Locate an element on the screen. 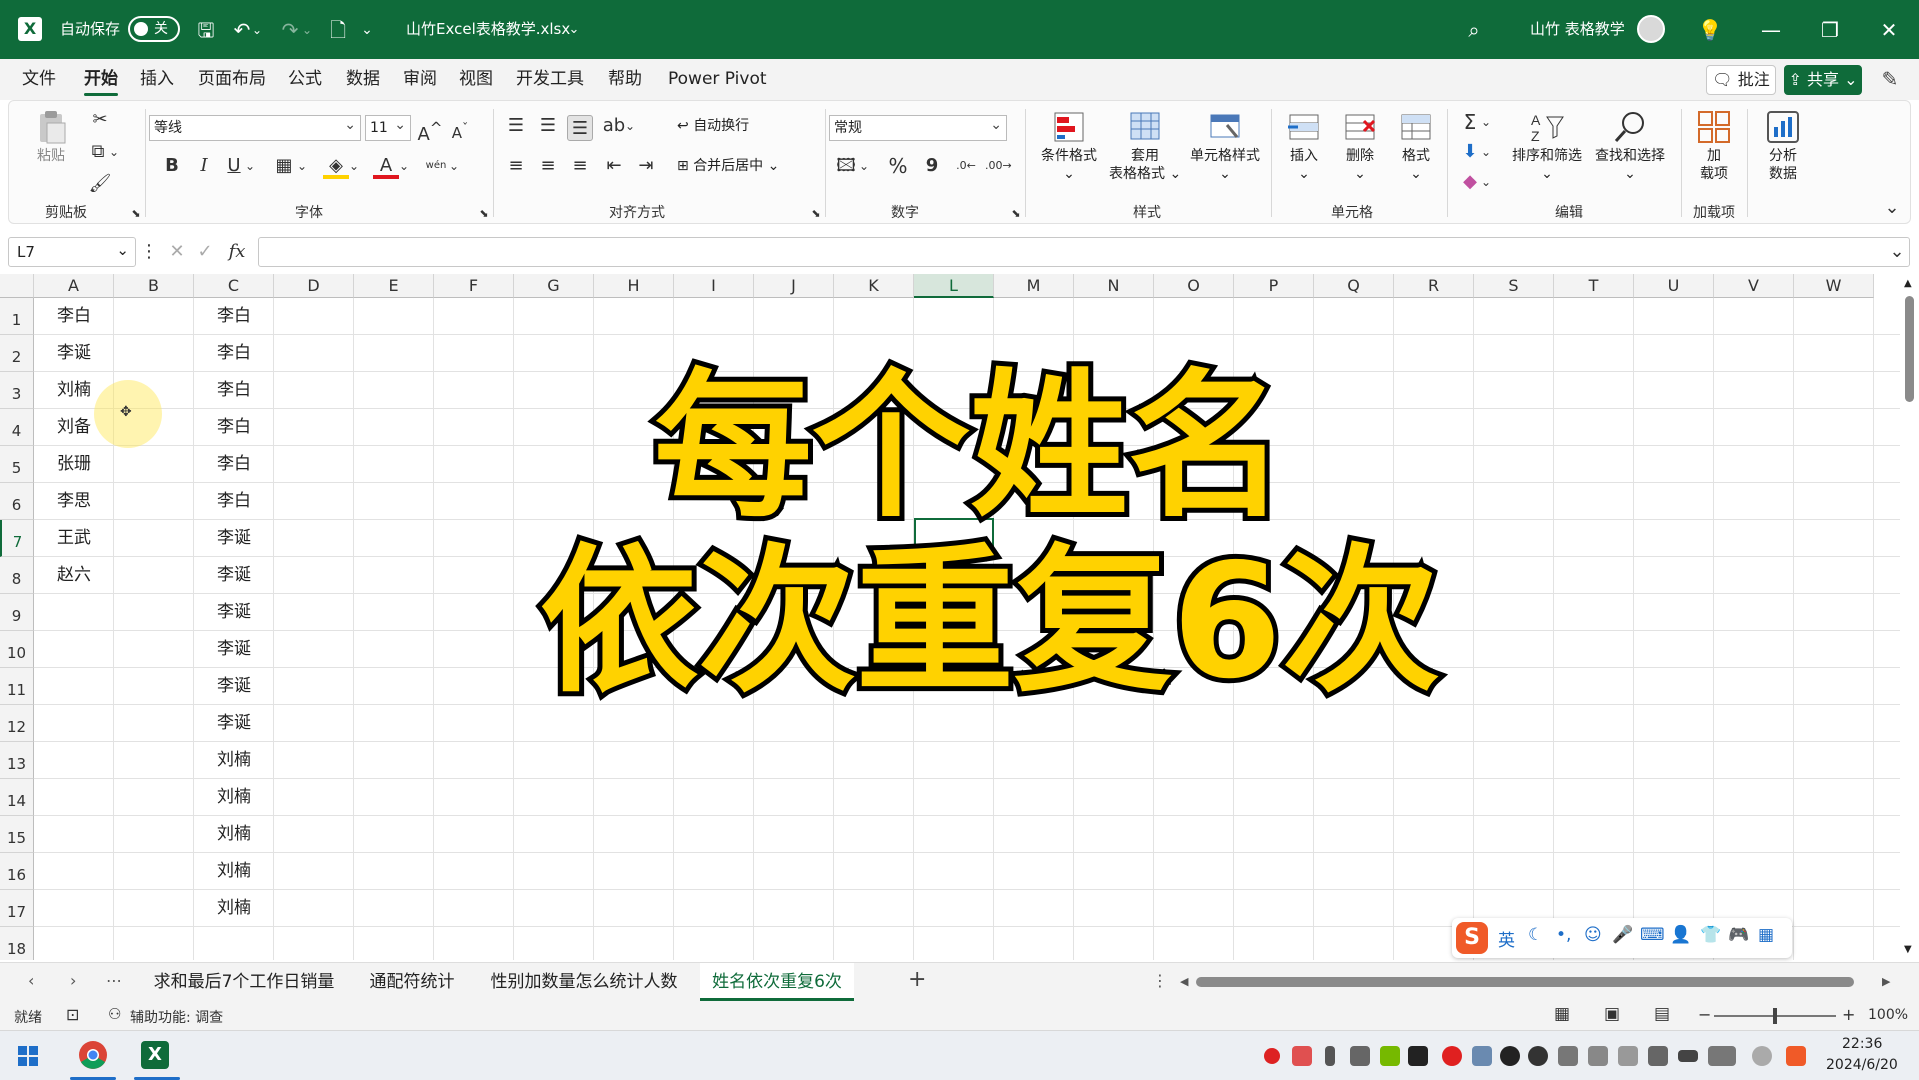 Image resolution: width=1919 pixels, height=1080 pixels. scroll-down-icon: ▼ is located at coordinates (1908, 949).